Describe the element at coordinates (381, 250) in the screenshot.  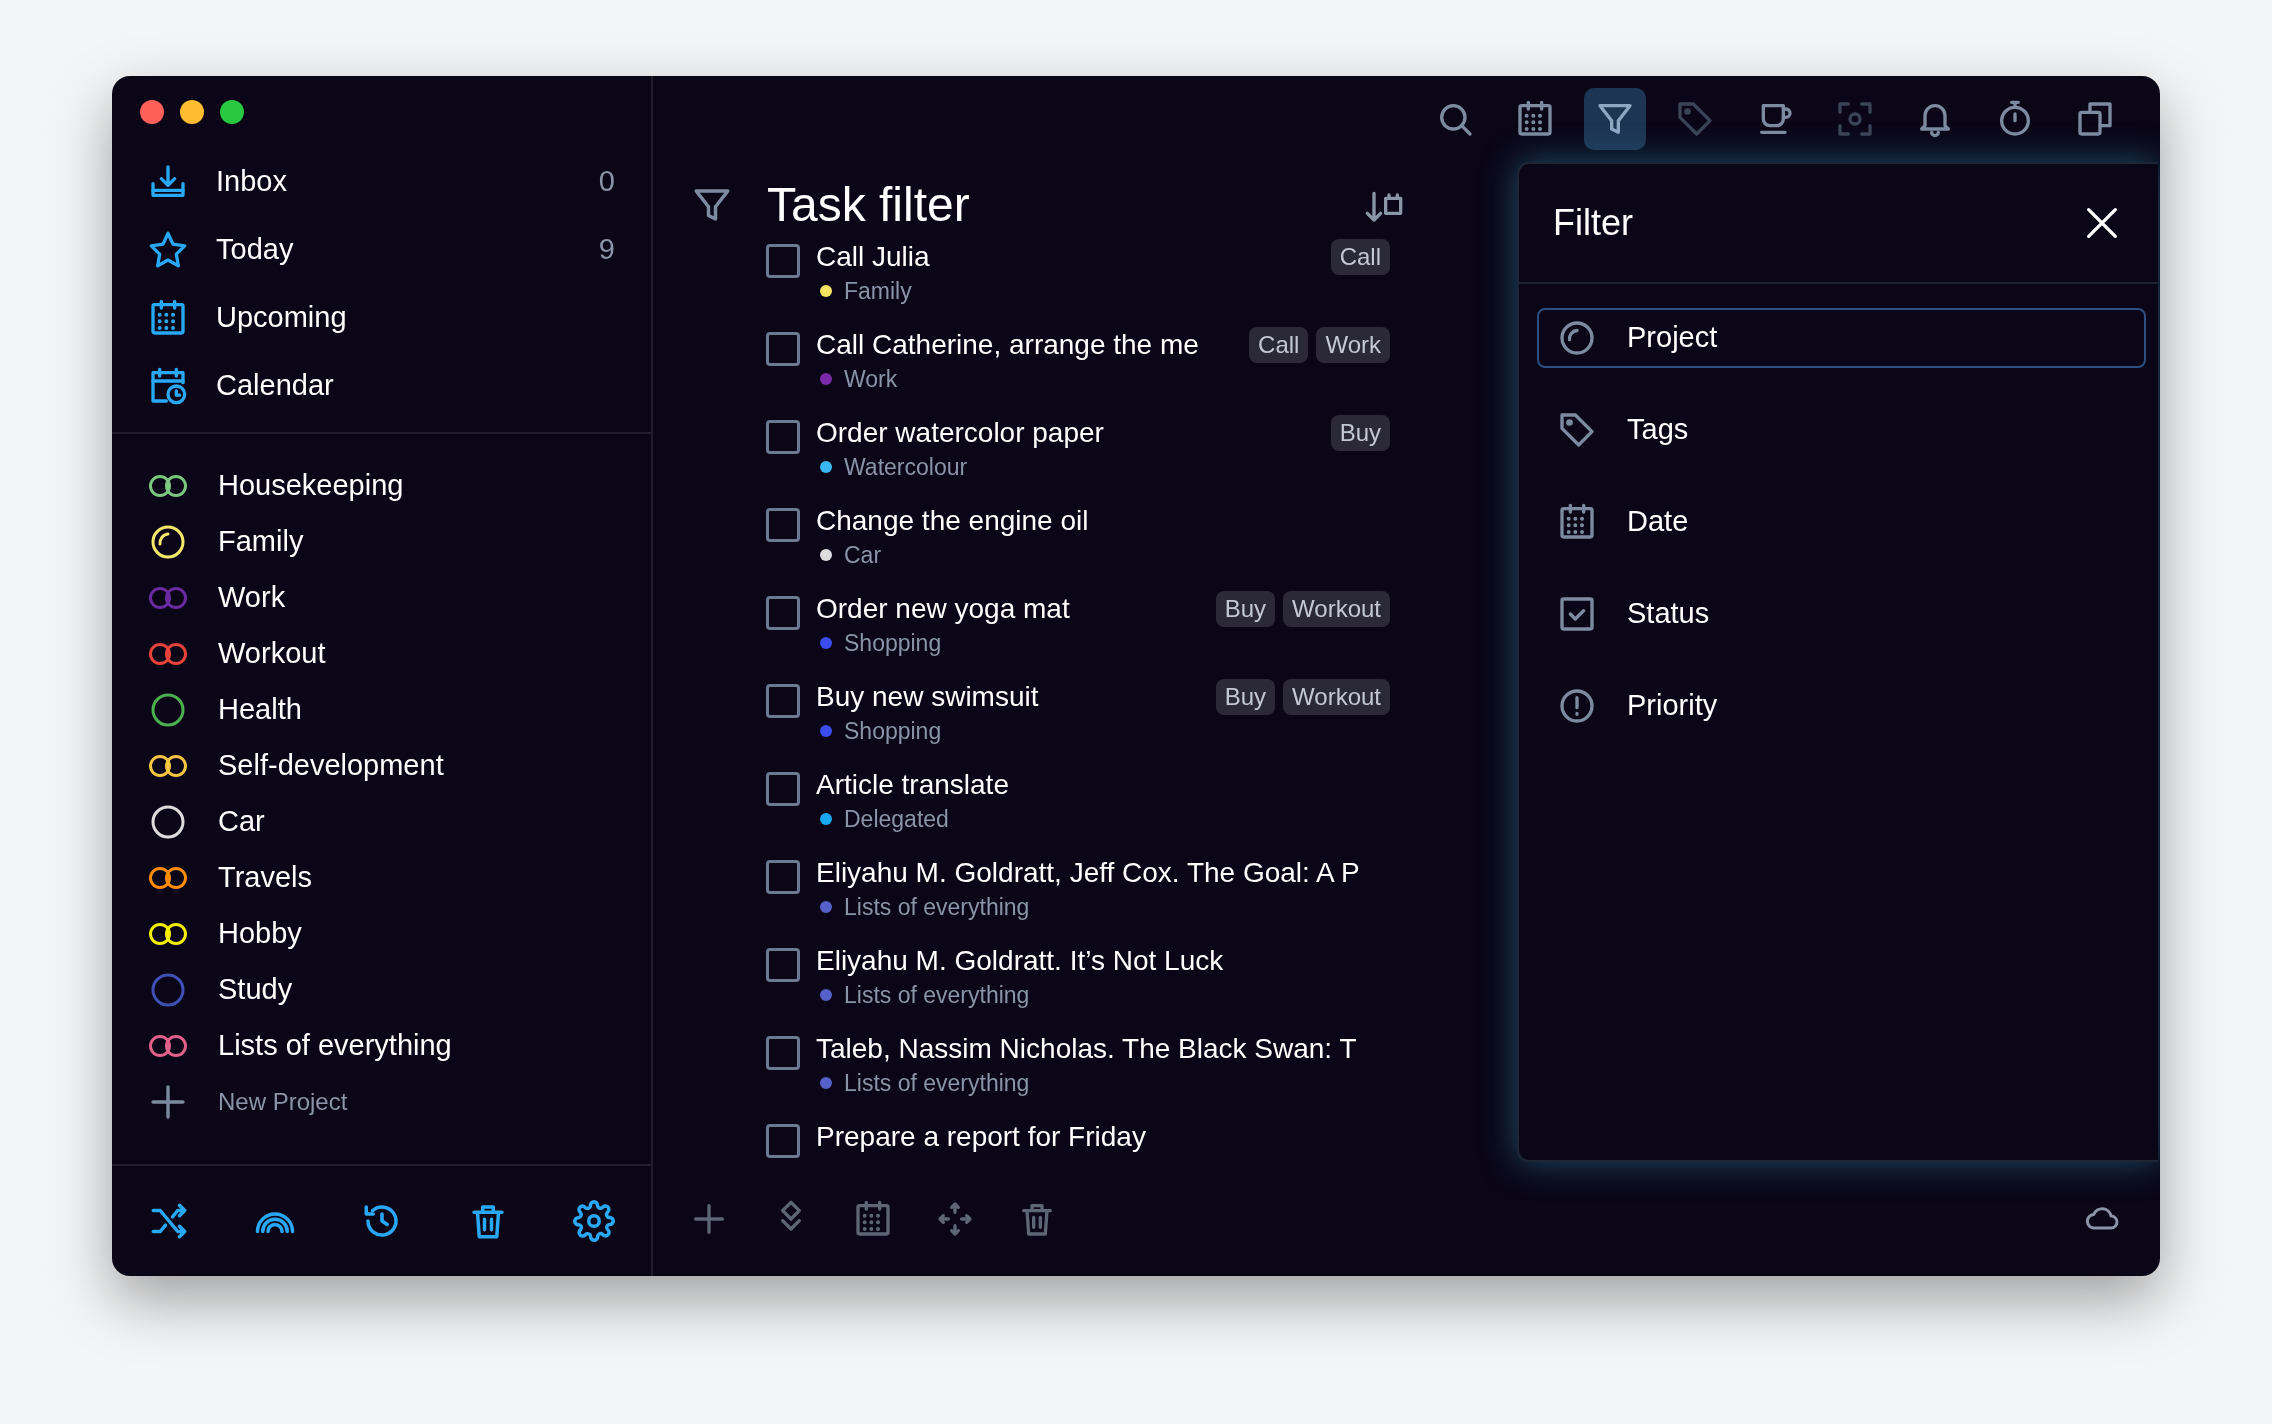
I see `nav-item: Today 9` at that location.